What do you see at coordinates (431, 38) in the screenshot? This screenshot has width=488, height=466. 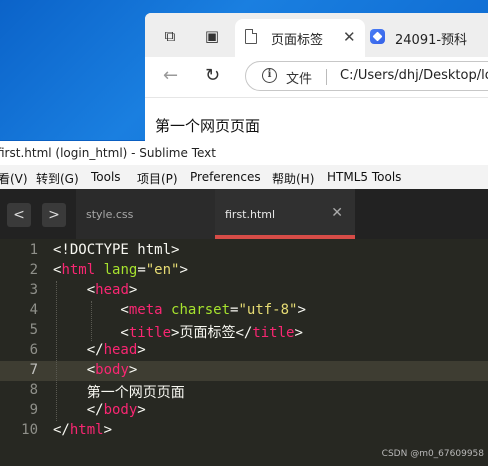 I see `browser-tab-2-title: 24091-预科` at bounding box center [431, 38].